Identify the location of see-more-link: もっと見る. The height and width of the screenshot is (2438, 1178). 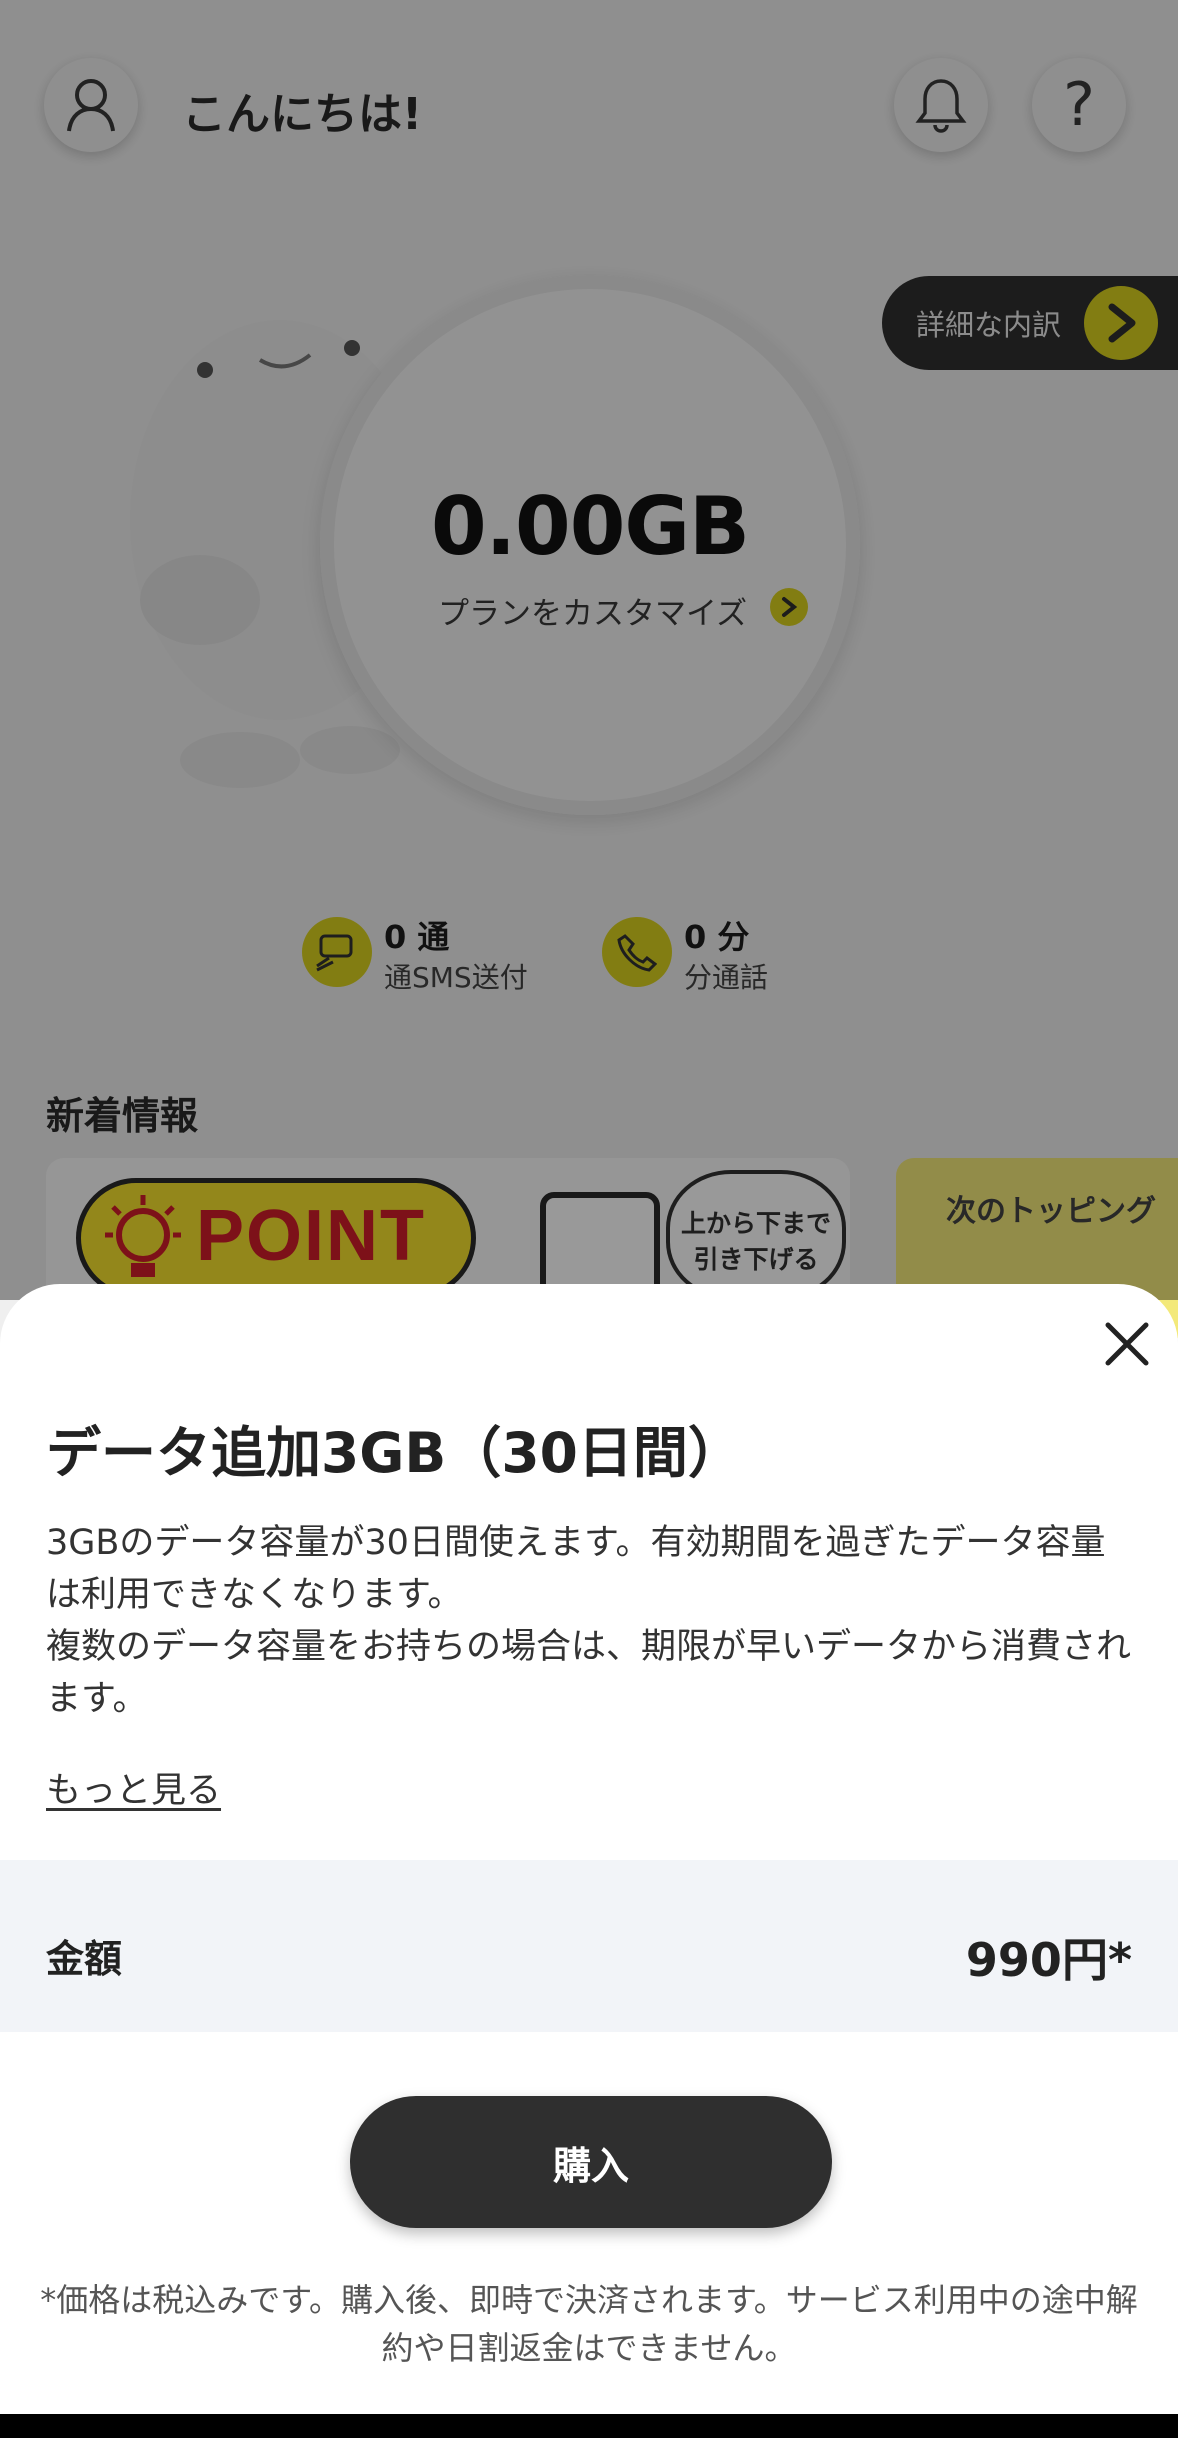
(133, 1787).